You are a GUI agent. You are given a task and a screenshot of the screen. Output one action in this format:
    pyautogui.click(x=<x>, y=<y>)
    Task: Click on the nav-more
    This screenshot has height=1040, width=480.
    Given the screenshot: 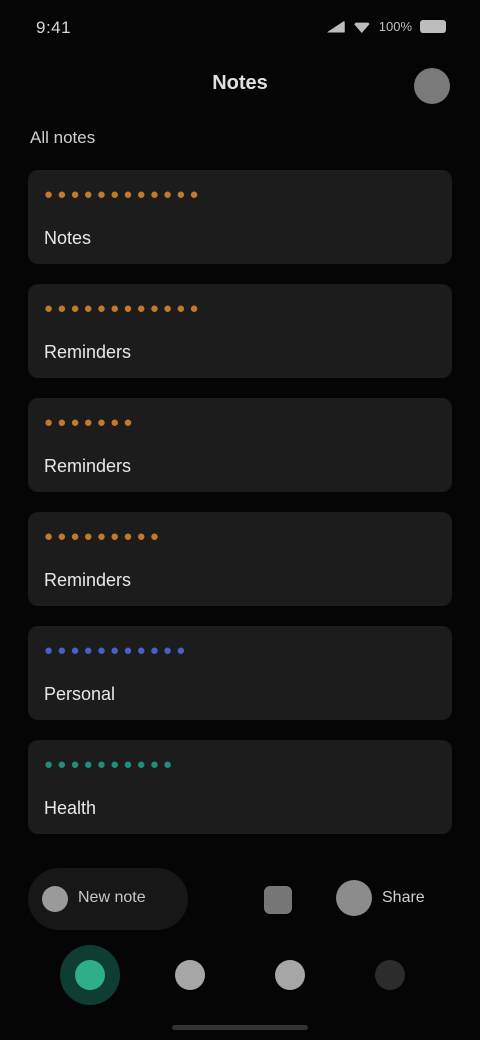 What is the action you would take?
    pyautogui.click(x=390, y=975)
    